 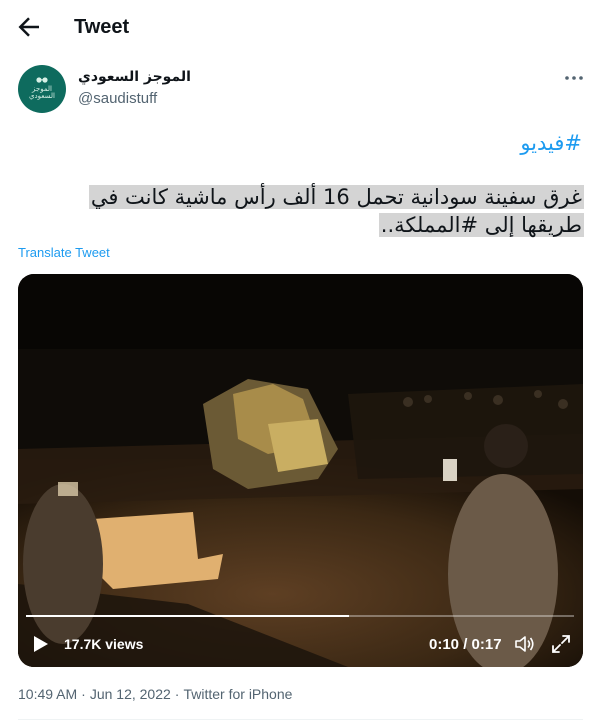 What do you see at coordinates (102, 27) in the screenshot?
I see `page-title: Tweet` at bounding box center [102, 27].